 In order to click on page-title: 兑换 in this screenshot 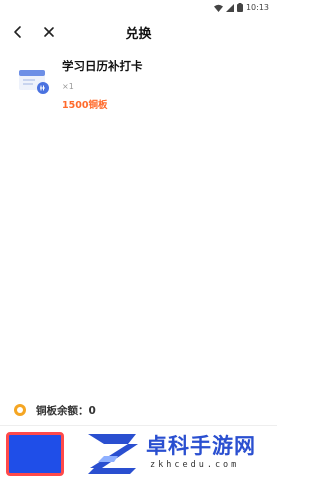, I will do `click(138, 34)`.